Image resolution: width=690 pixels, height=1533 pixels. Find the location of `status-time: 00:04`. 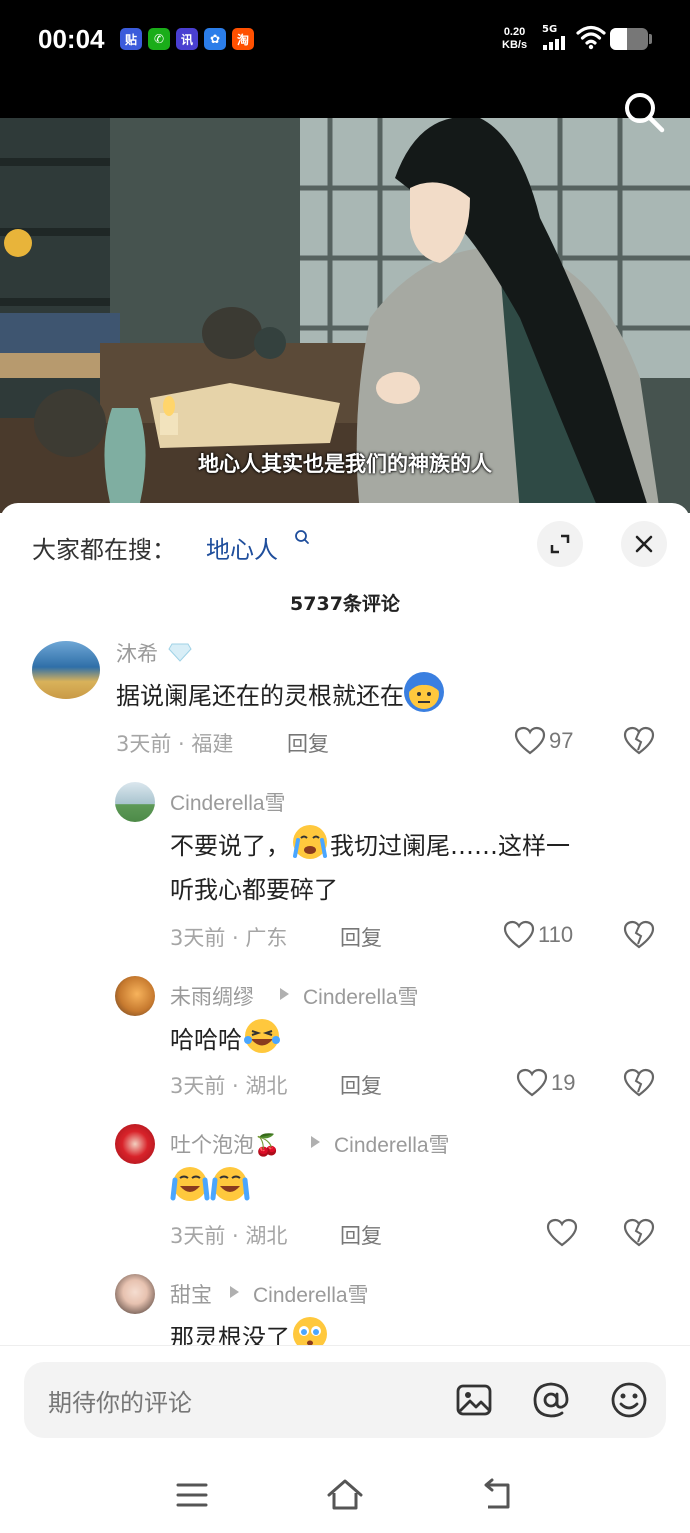

status-time: 00:04 is located at coordinates (71, 39).